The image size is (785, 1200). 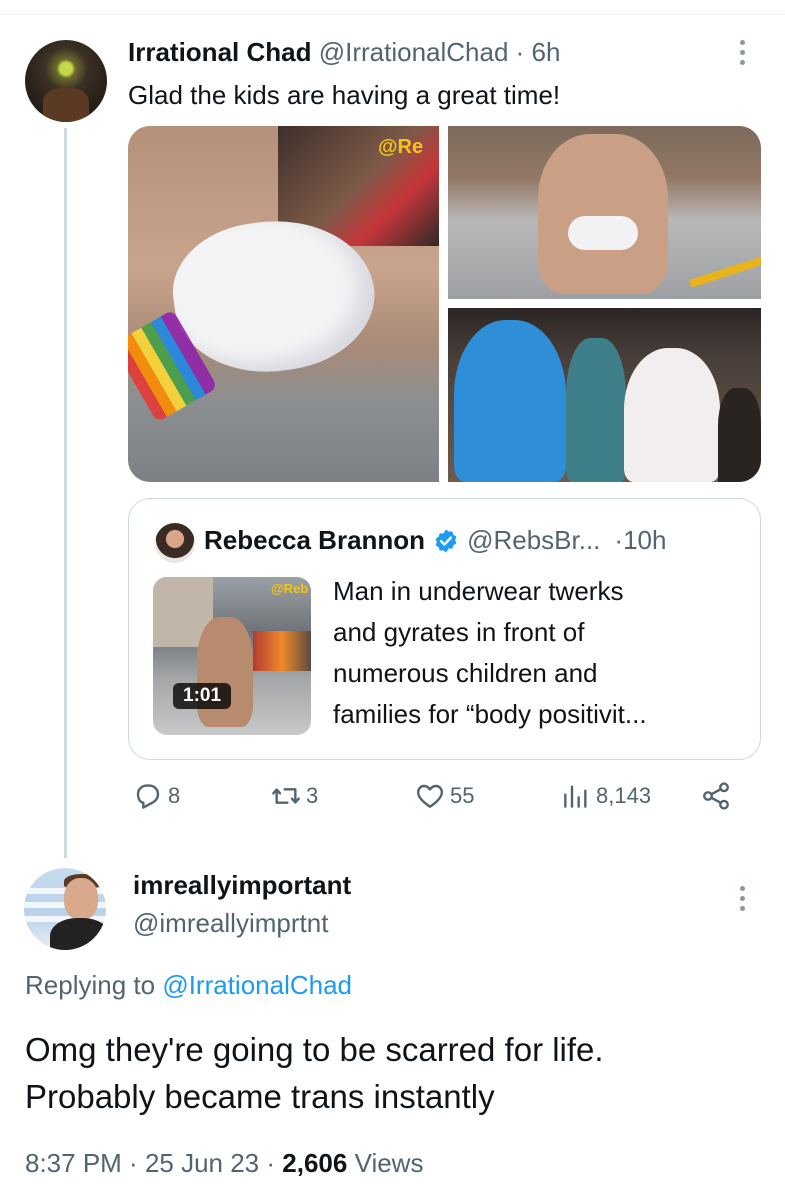 What do you see at coordinates (286, 796) in the screenshot?
I see `retweet-icon` at bounding box center [286, 796].